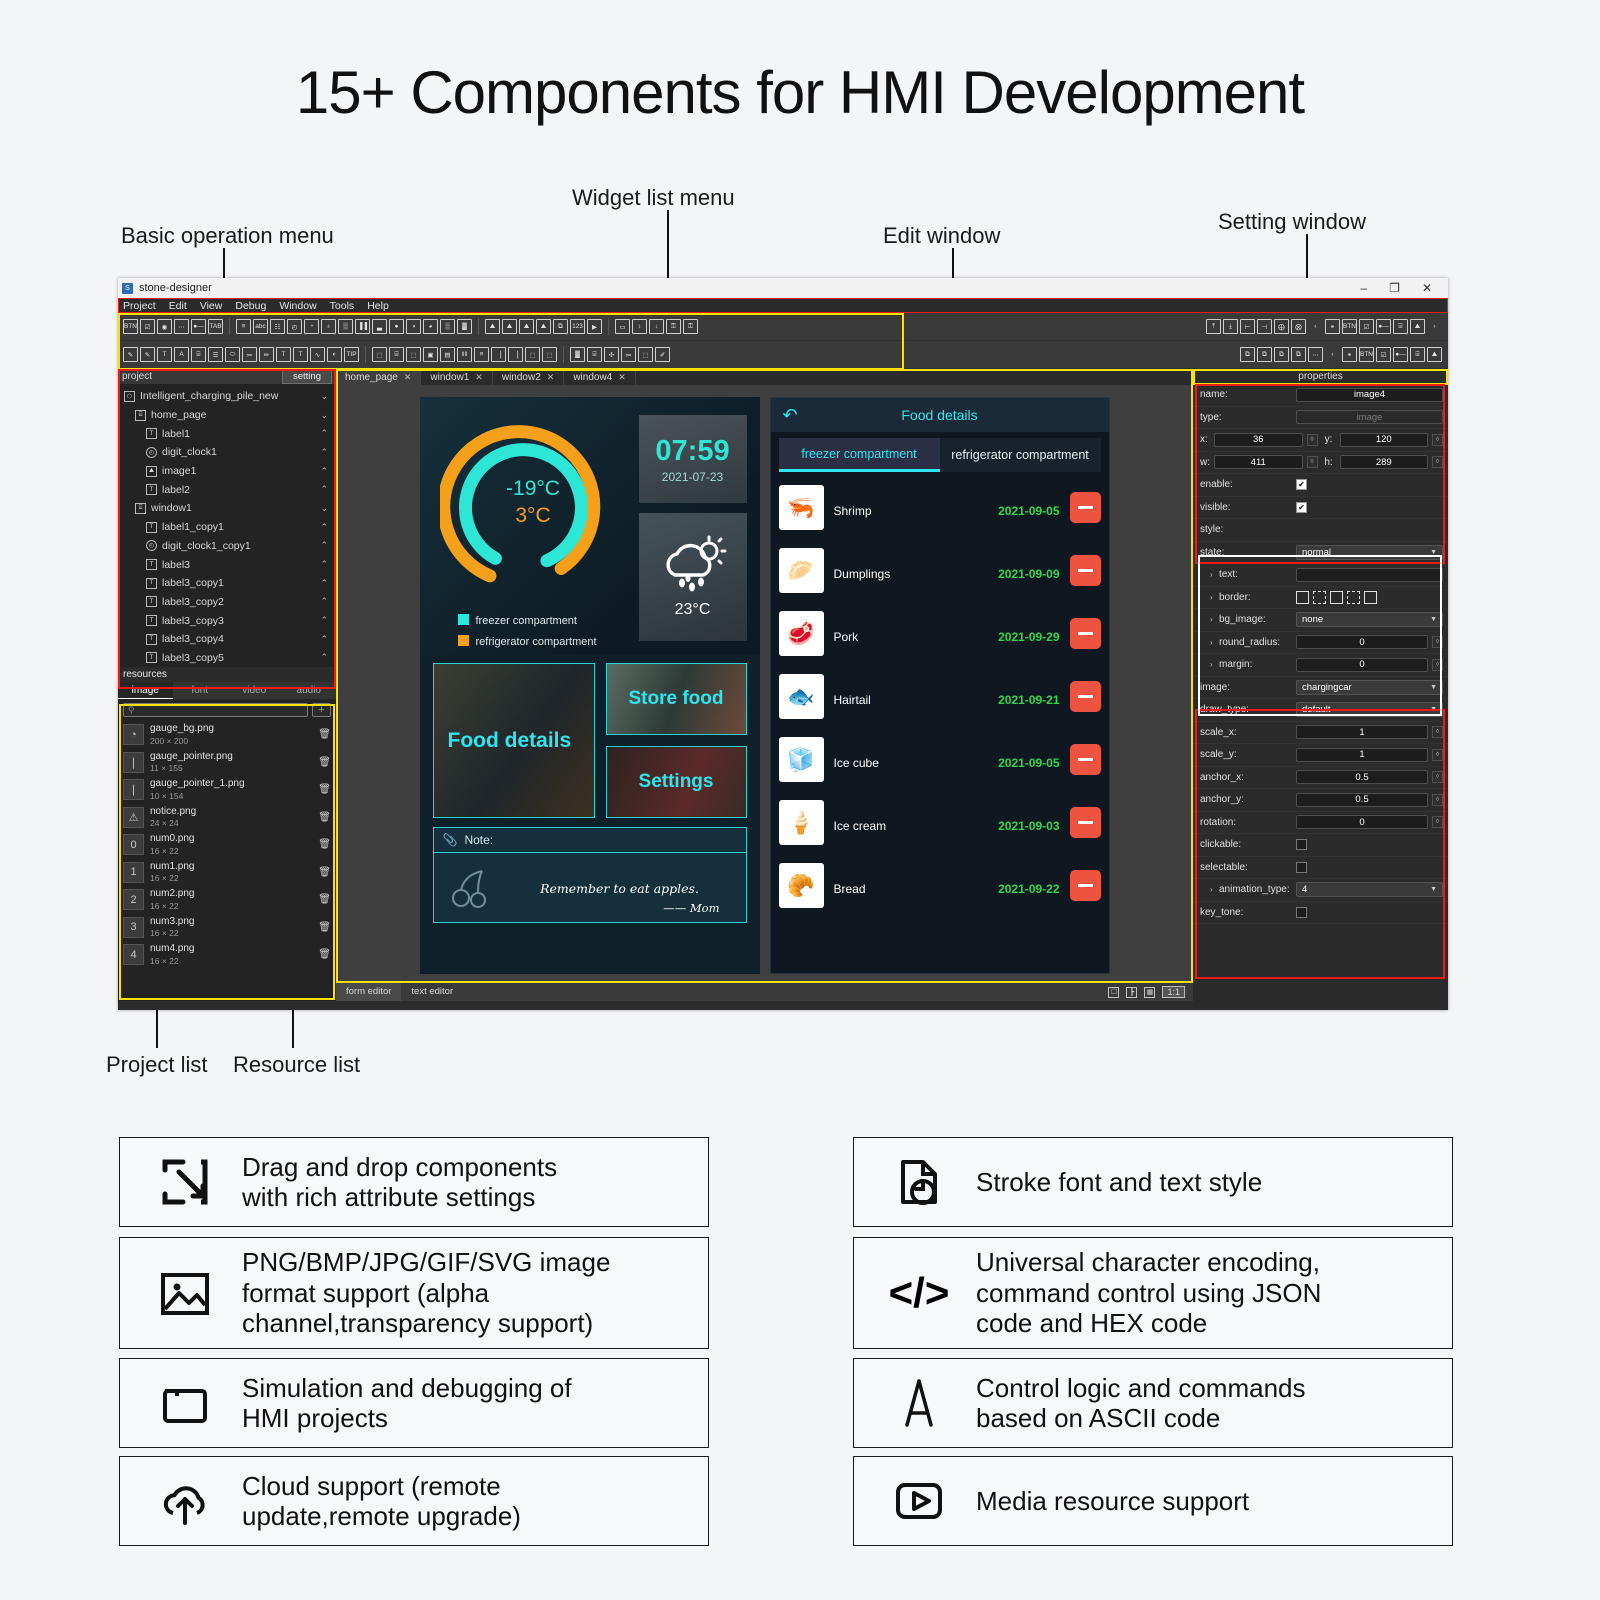 The image size is (1600, 1600). I want to click on spinner-w: ◊, so click(1312, 462).